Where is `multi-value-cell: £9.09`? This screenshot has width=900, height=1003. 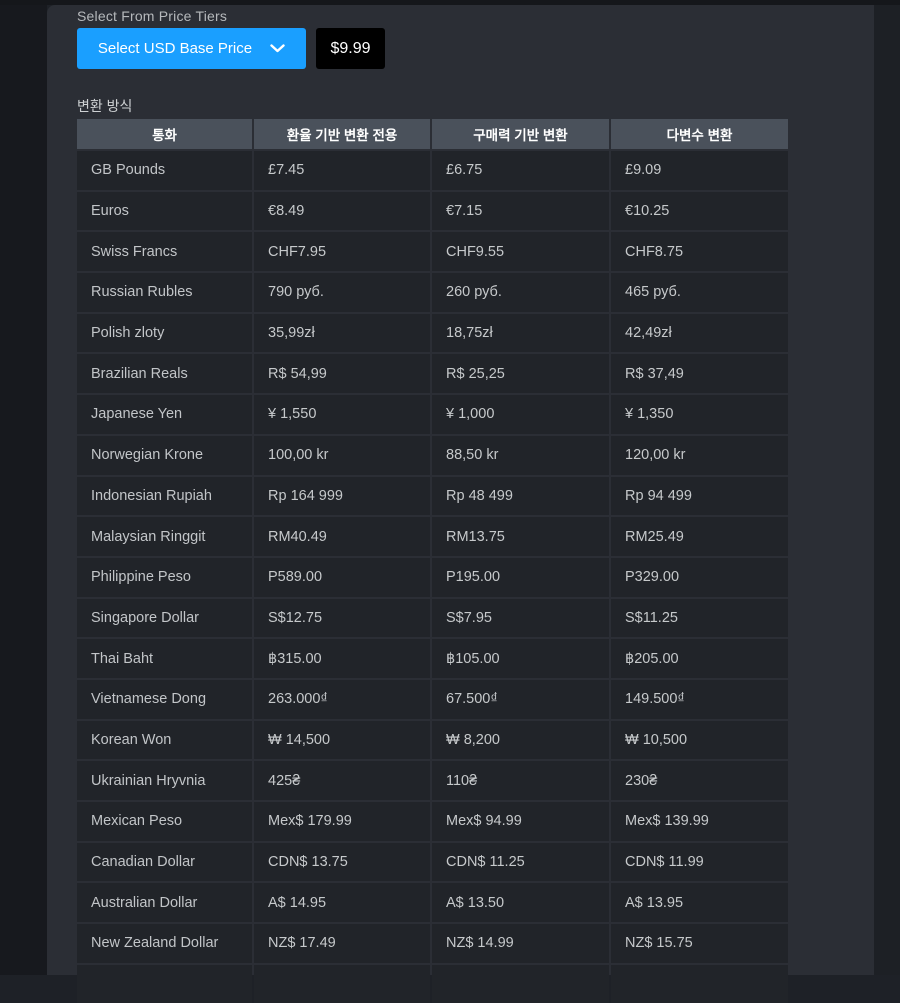 multi-value-cell: £9.09 is located at coordinates (699, 170).